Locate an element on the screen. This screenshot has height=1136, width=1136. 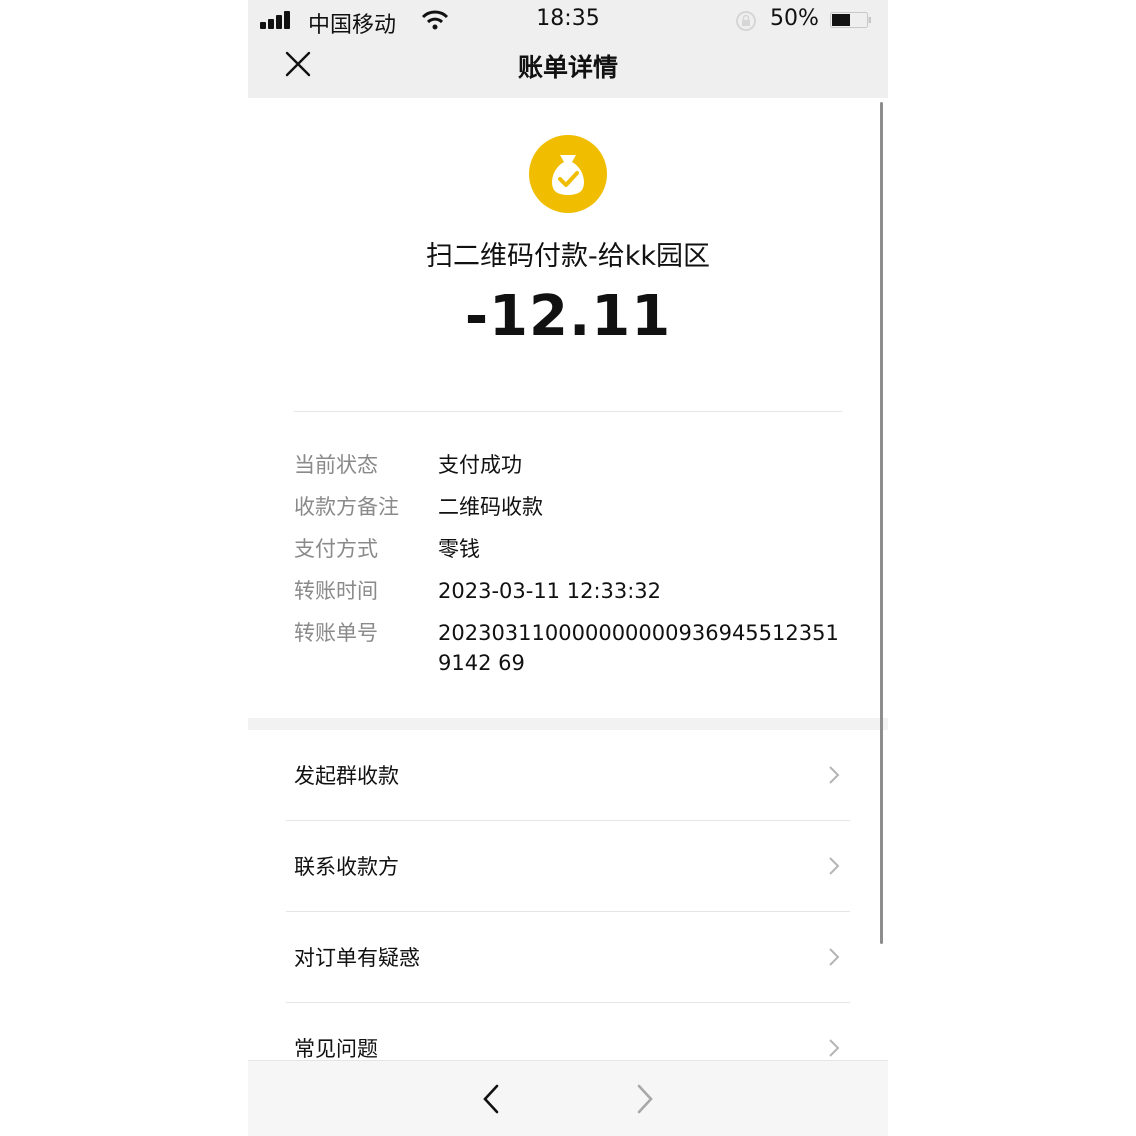
detail-value: 2023-03-11 12:33:32 is located at coordinates (550, 591).